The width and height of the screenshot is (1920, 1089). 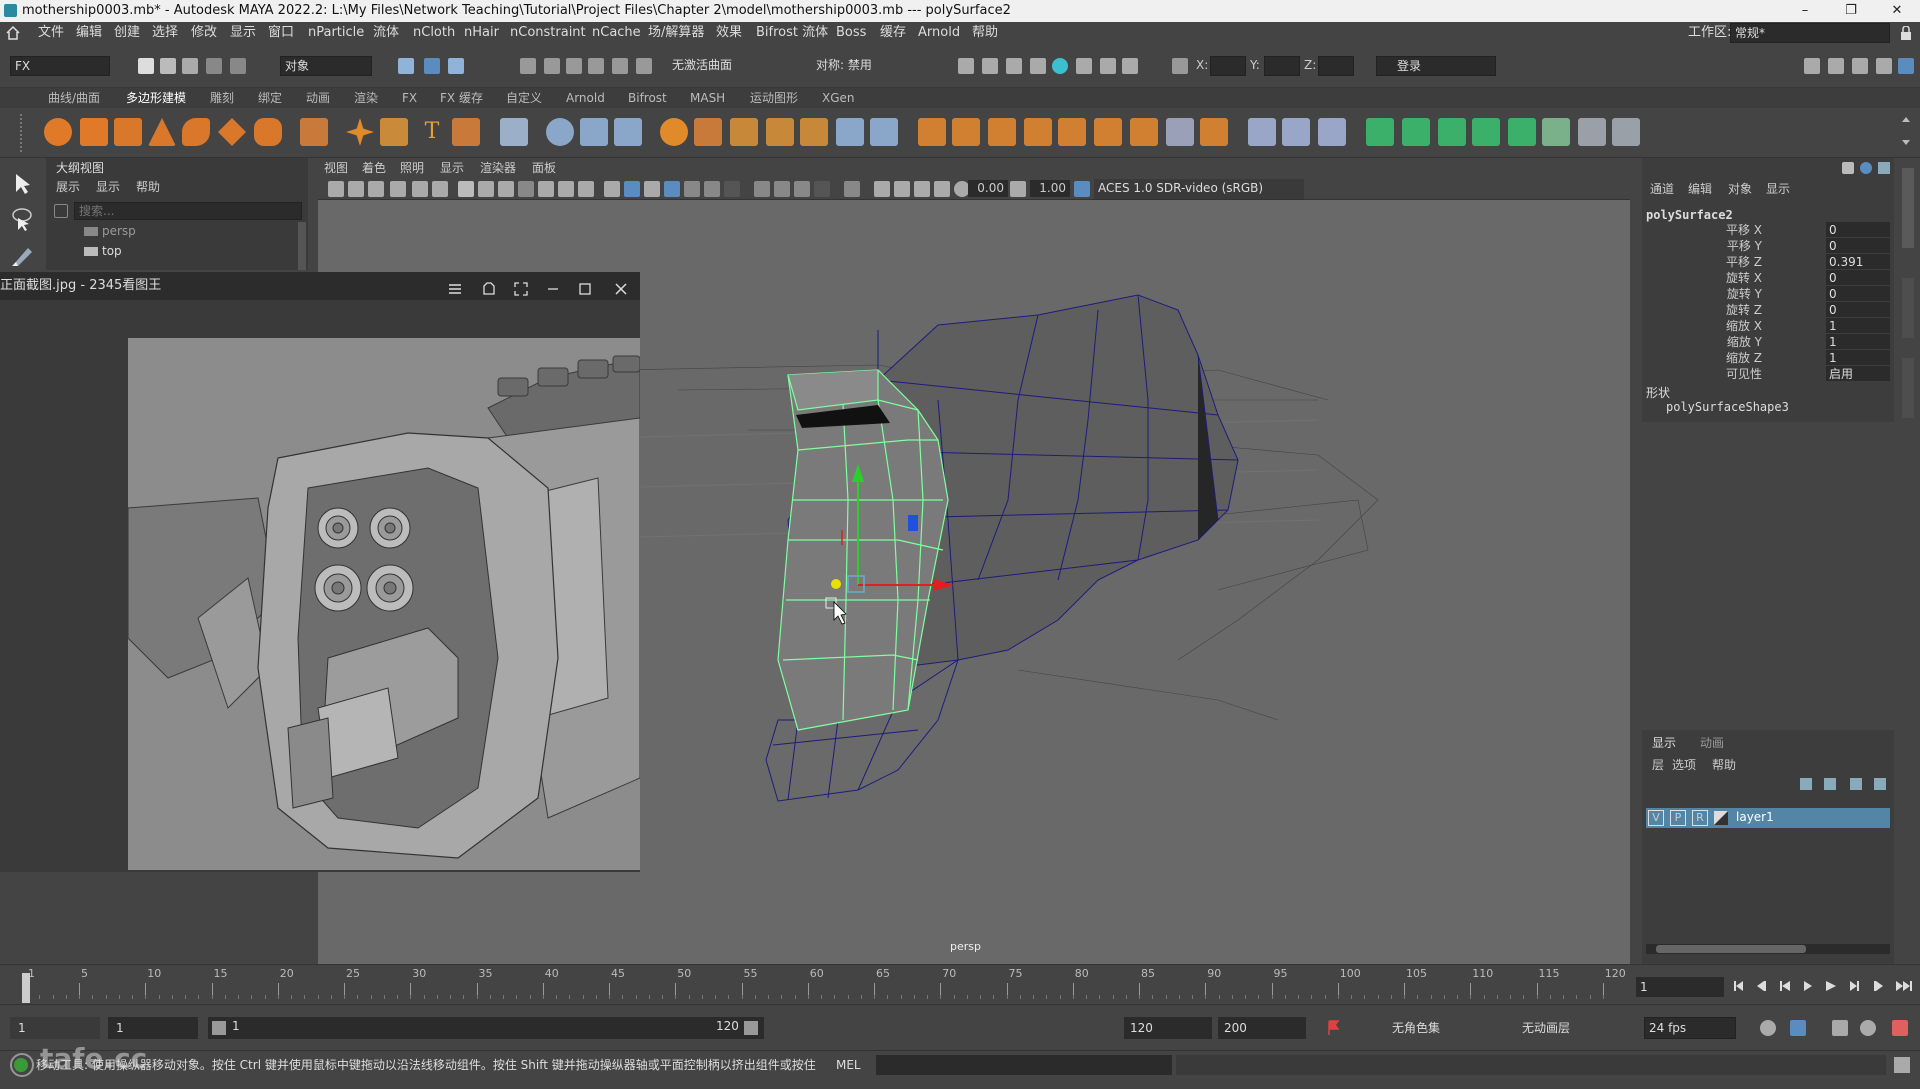 I want to click on channel-value: 0.391, so click(x=1858, y=261).